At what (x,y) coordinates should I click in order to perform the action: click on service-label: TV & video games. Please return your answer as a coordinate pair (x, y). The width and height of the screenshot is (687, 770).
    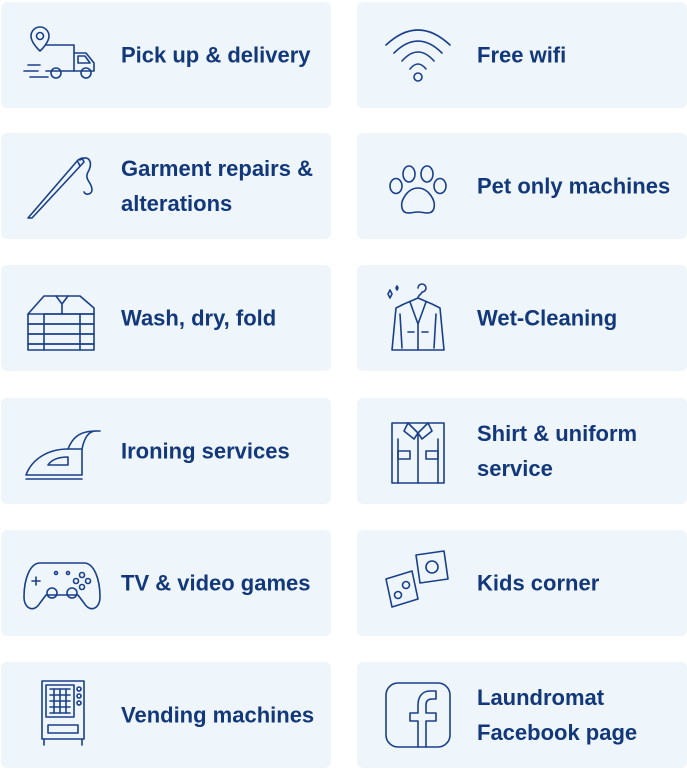
    Looking at the image, I should click on (216, 583).